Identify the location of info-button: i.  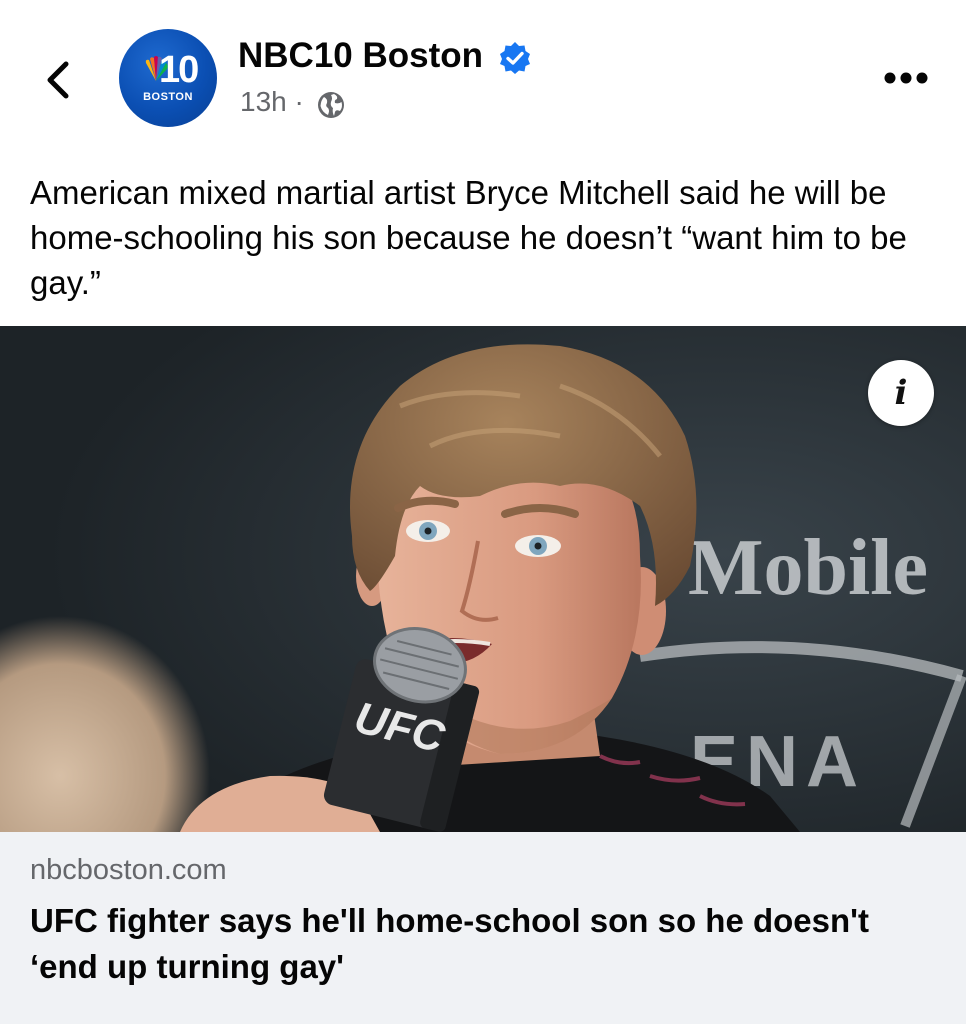
(901, 393).